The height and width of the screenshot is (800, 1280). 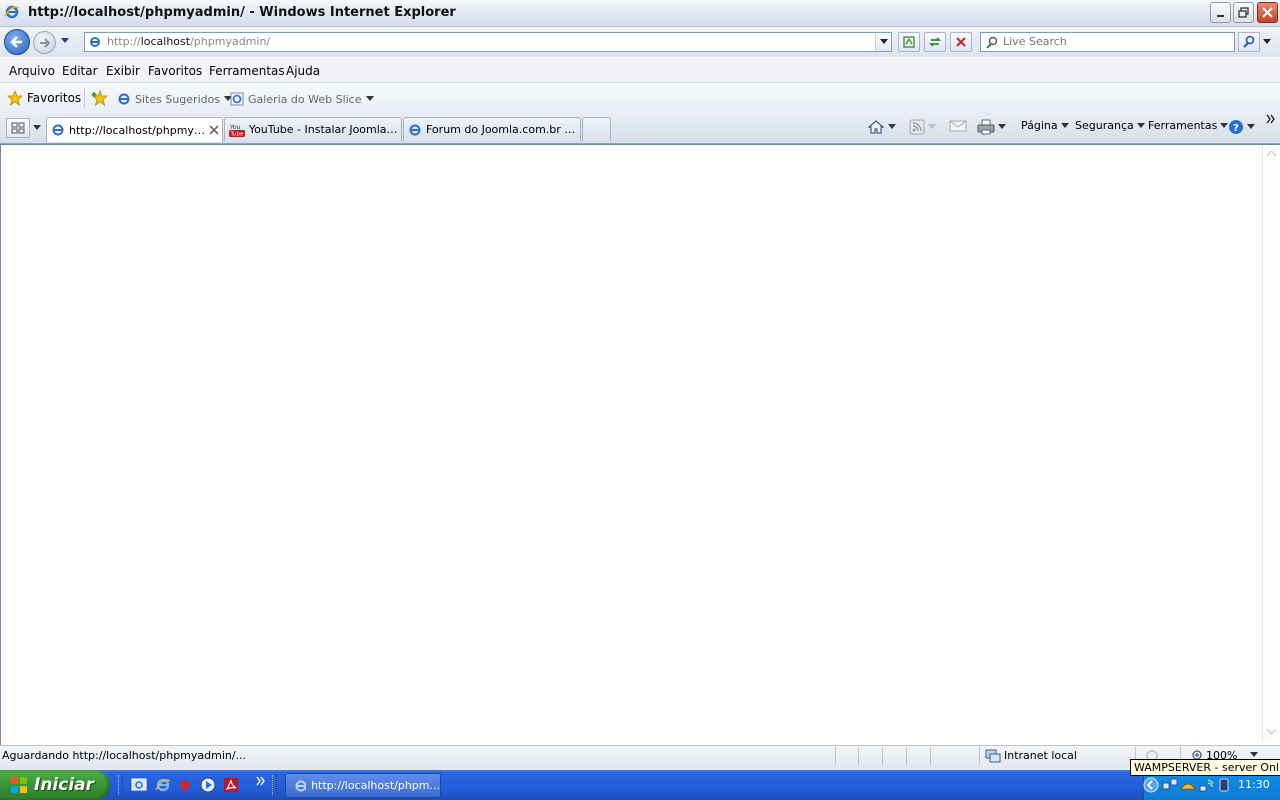 What do you see at coordinates (303, 71) in the screenshot?
I see `menu-ajuda: Ajuda` at bounding box center [303, 71].